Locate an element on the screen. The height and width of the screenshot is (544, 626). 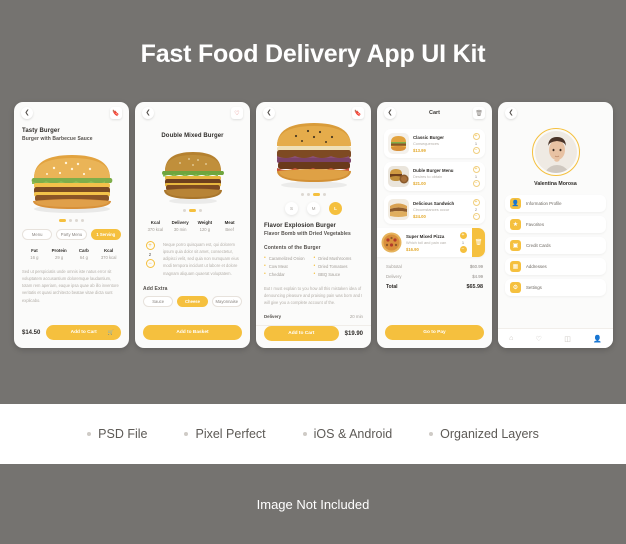
size-selector: S M L is located at coordinates (313, 208).